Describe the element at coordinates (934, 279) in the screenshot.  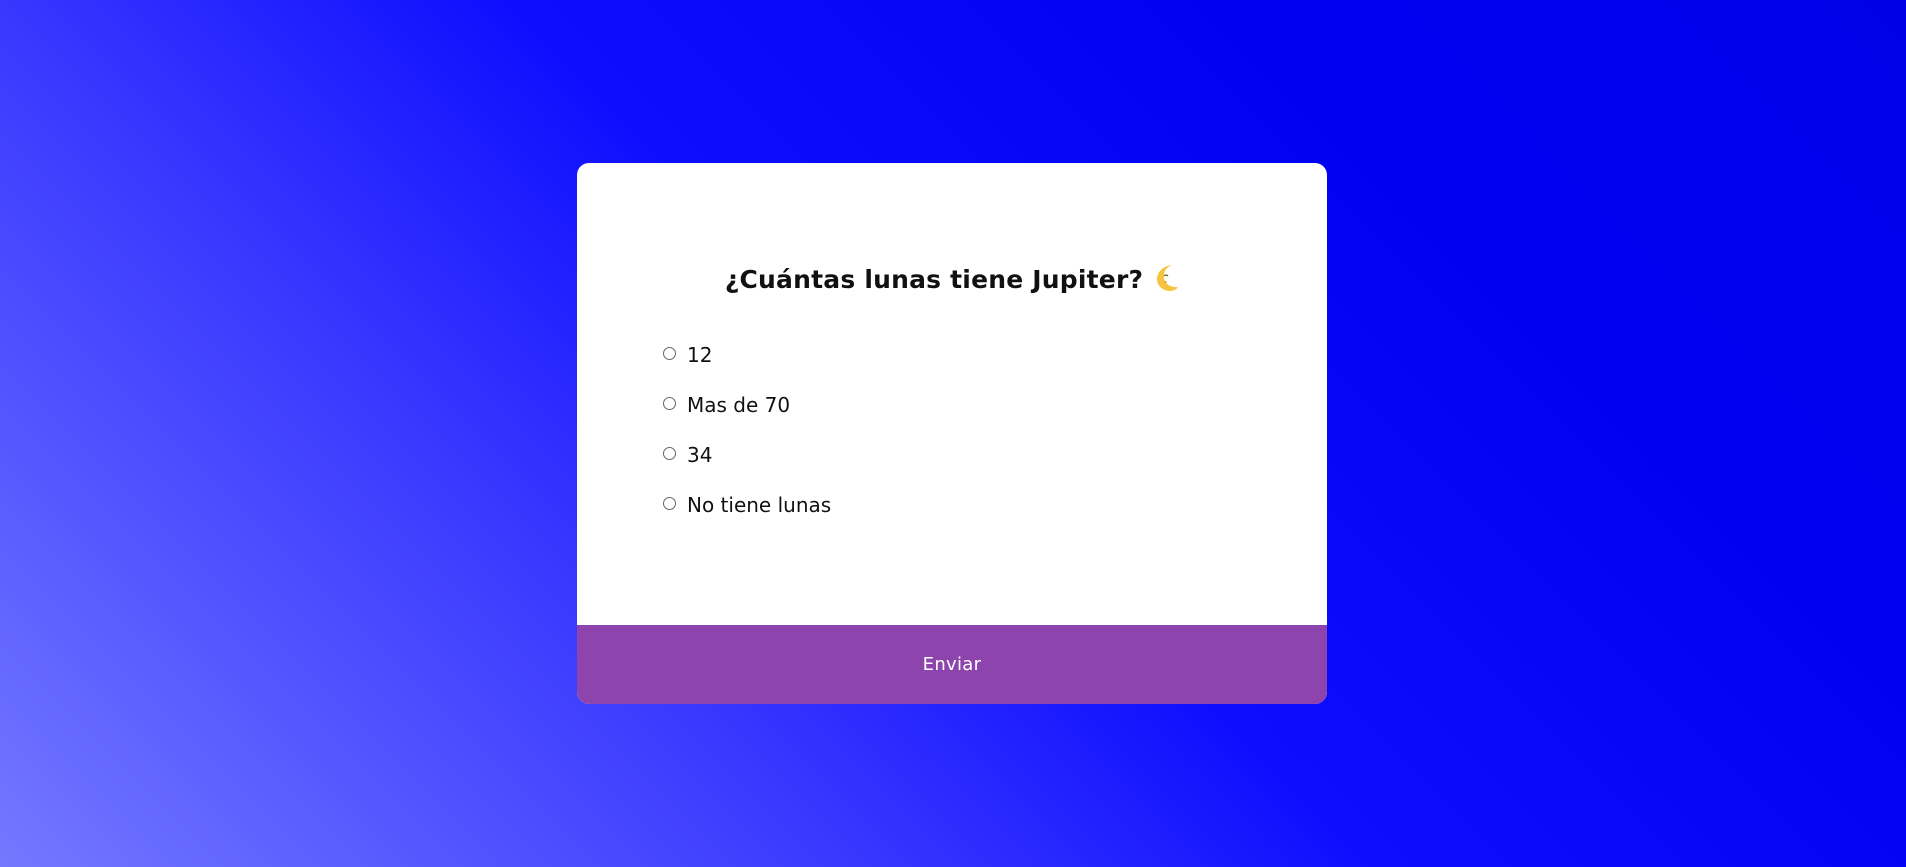
I see `question-text: ¿Cuántas lunas tiene Jupiter?` at that location.